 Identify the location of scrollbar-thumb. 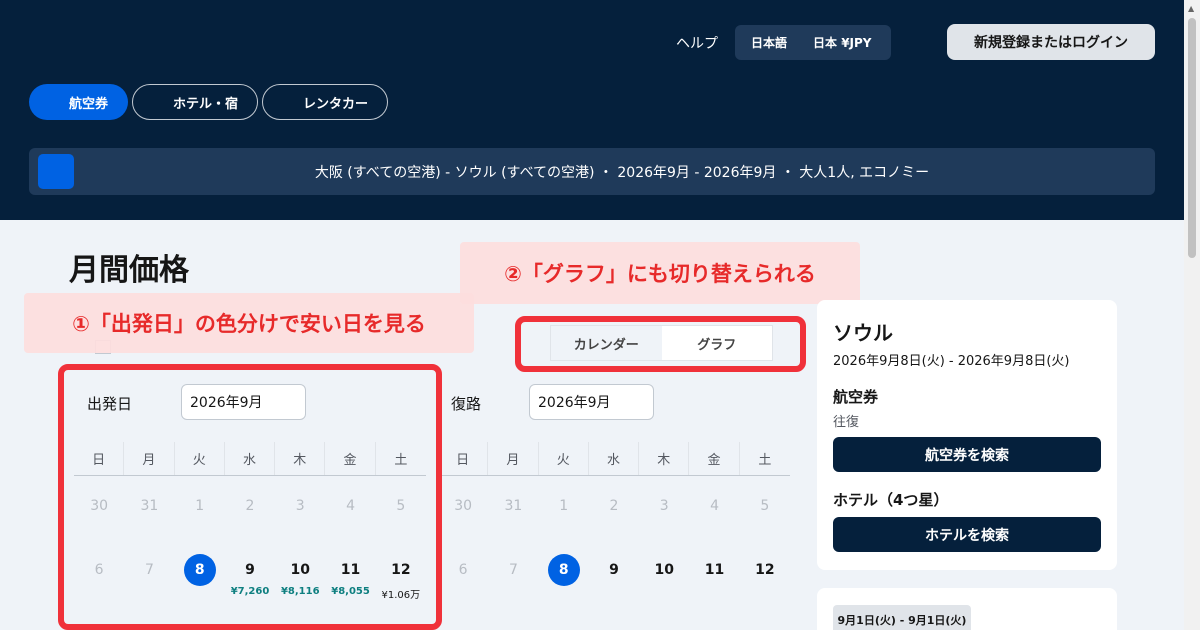
(1192, 138).